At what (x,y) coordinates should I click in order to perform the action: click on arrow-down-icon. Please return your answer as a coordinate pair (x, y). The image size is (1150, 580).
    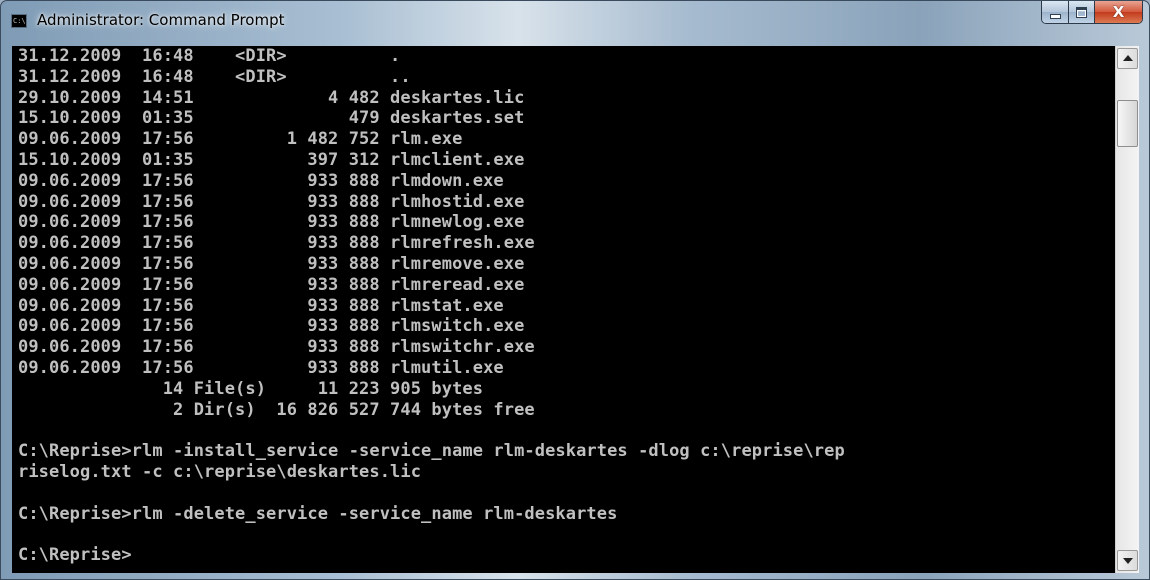
    Looking at the image, I should click on (1128, 561).